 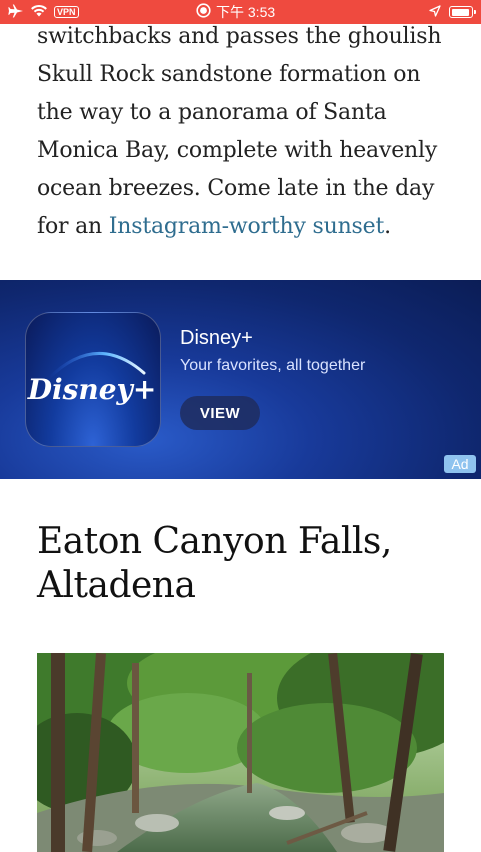 I want to click on view-button: VIEW, so click(x=220, y=413).